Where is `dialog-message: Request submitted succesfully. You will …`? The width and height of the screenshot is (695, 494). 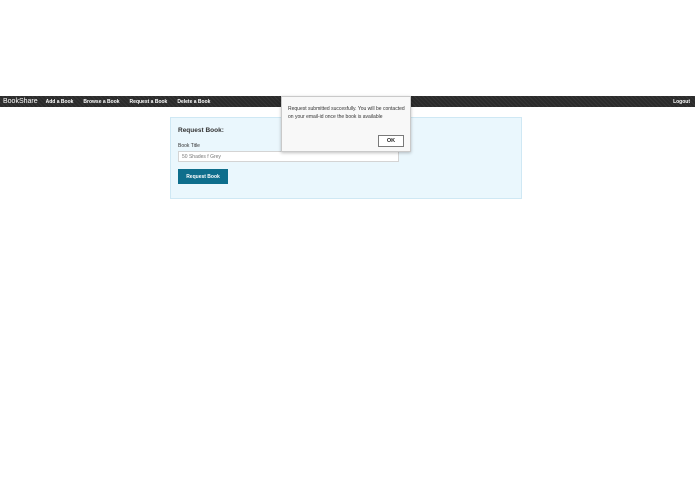
dialog-message: Request submitted succesfully. You will … is located at coordinates (346, 113).